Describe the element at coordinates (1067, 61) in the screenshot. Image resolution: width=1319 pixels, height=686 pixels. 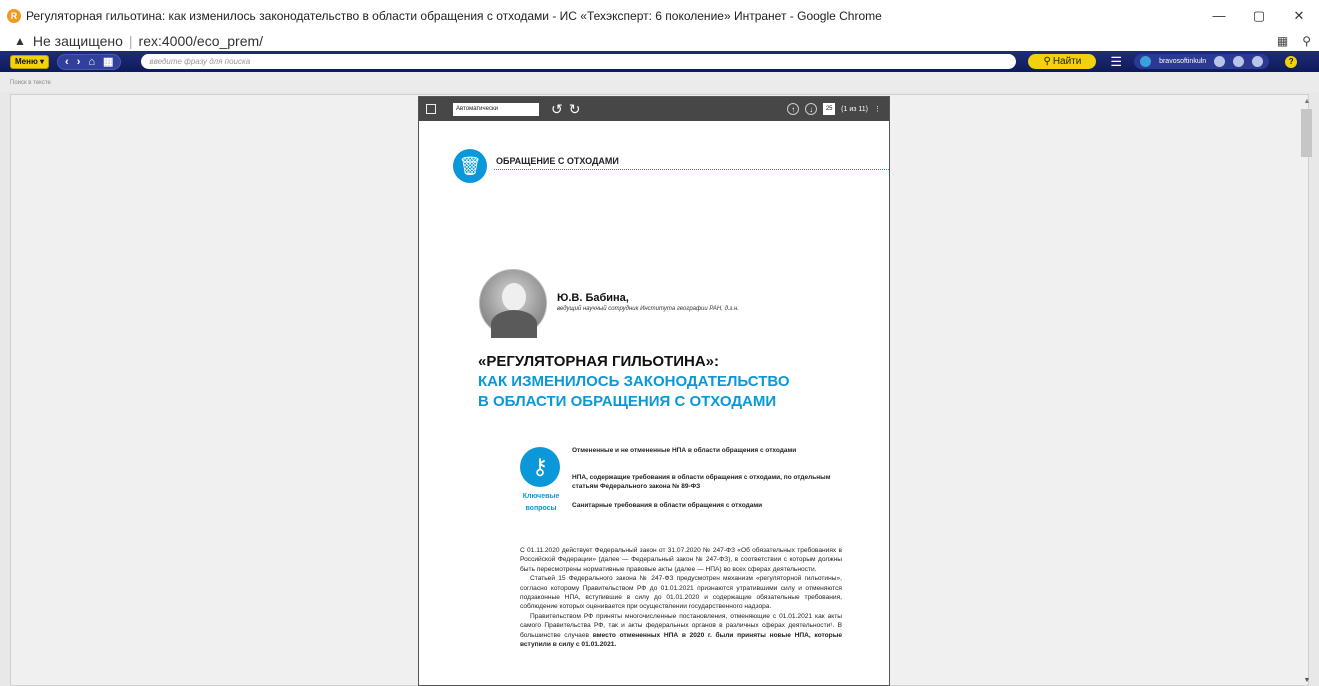
I see `find-label: Найти` at that location.